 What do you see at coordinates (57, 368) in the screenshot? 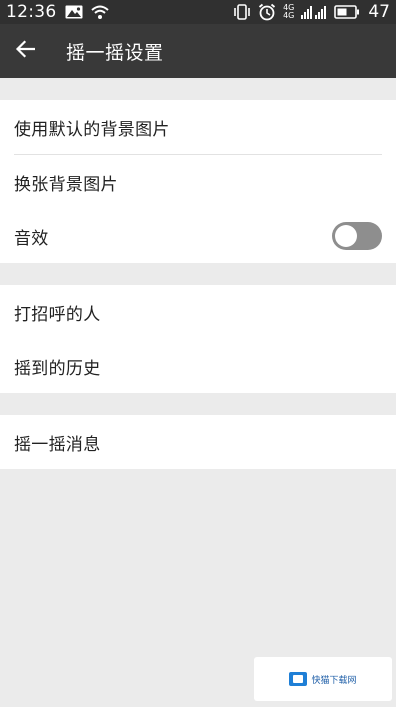
I see `history-label: 摇到的历史` at bounding box center [57, 368].